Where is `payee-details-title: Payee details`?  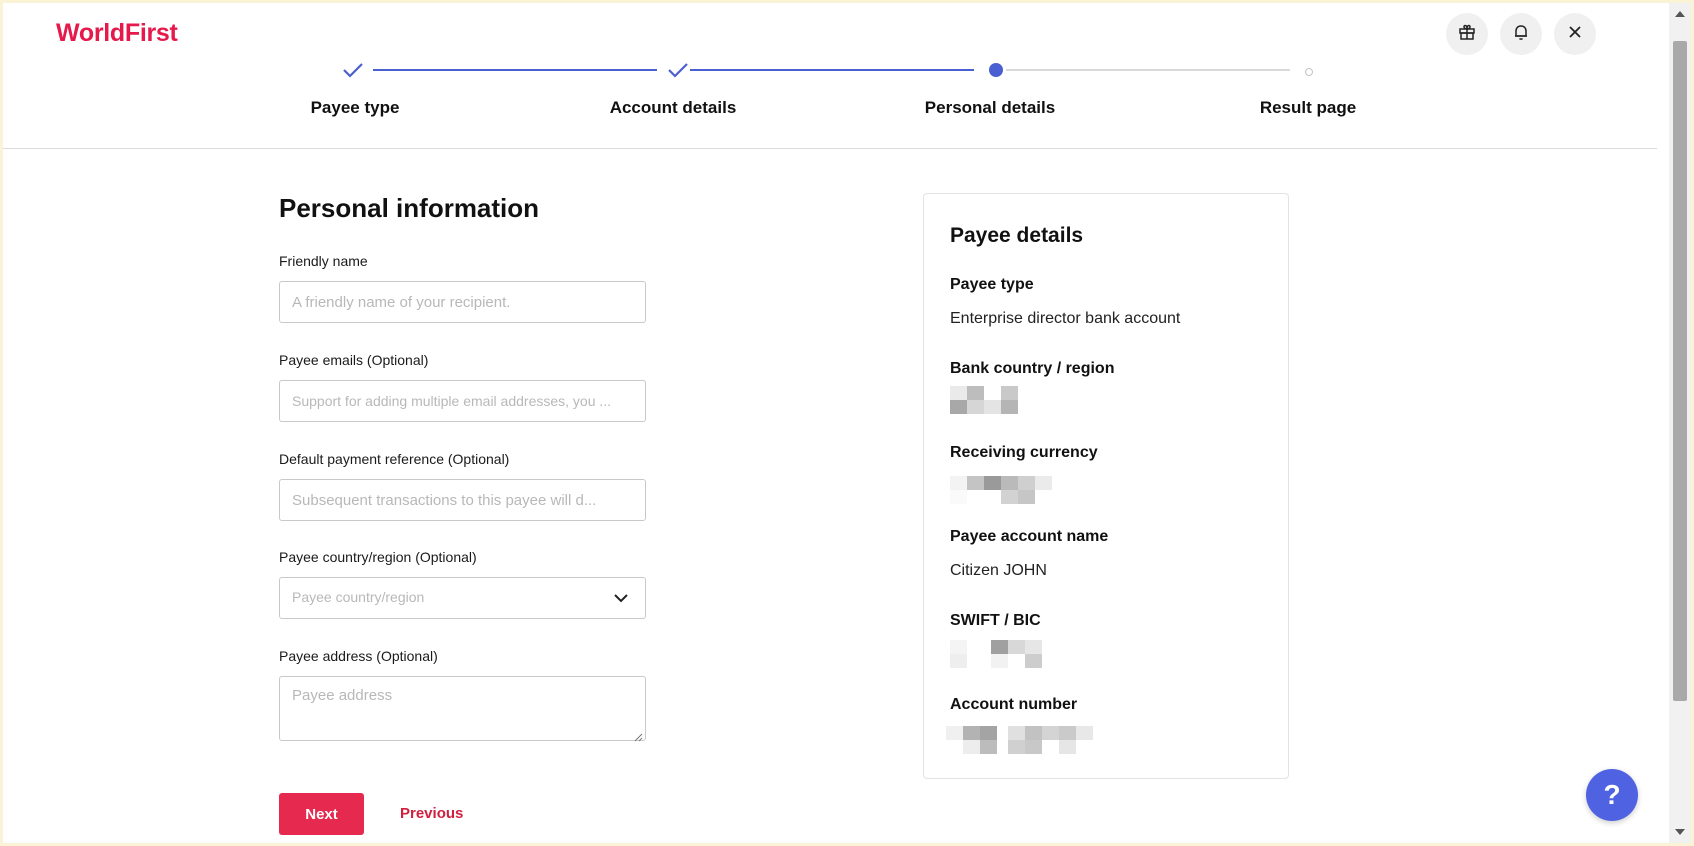 payee-details-title: Payee details is located at coordinates (1017, 235).